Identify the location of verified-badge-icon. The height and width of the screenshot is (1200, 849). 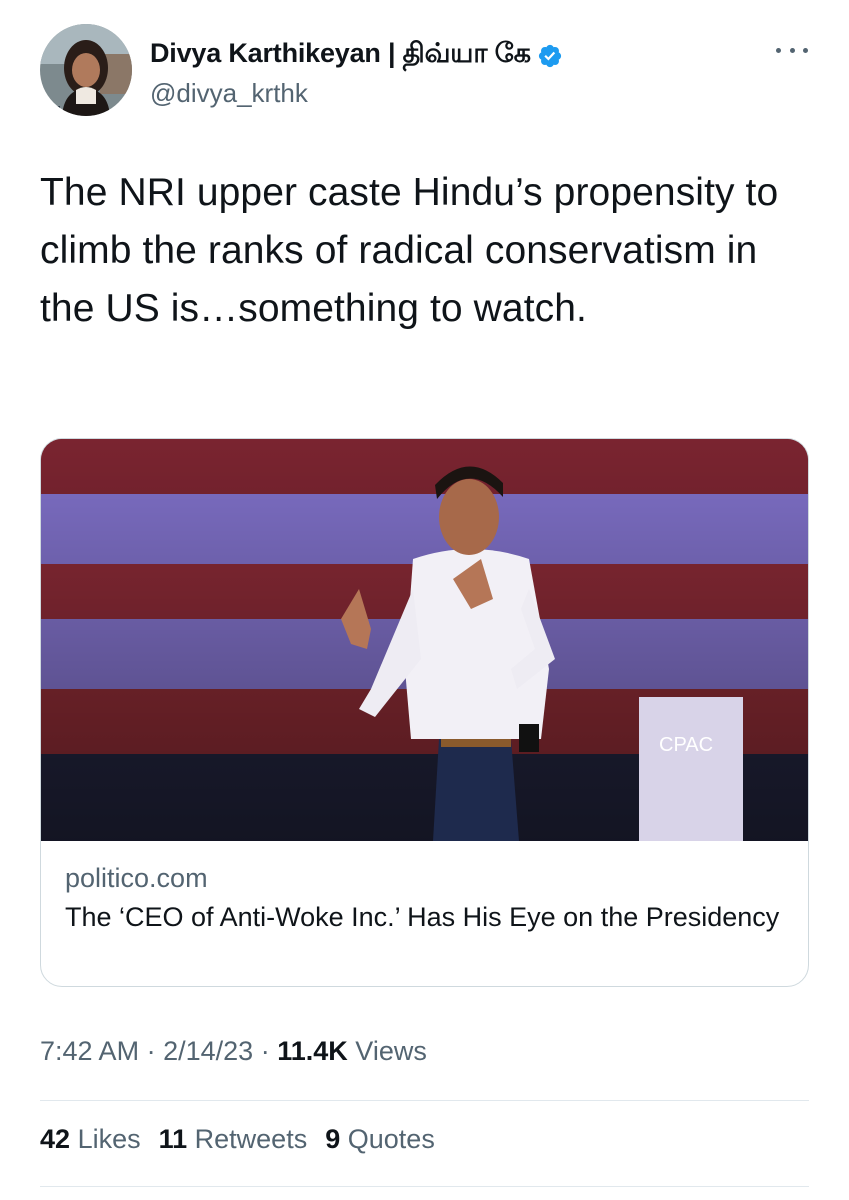
(550, 56).